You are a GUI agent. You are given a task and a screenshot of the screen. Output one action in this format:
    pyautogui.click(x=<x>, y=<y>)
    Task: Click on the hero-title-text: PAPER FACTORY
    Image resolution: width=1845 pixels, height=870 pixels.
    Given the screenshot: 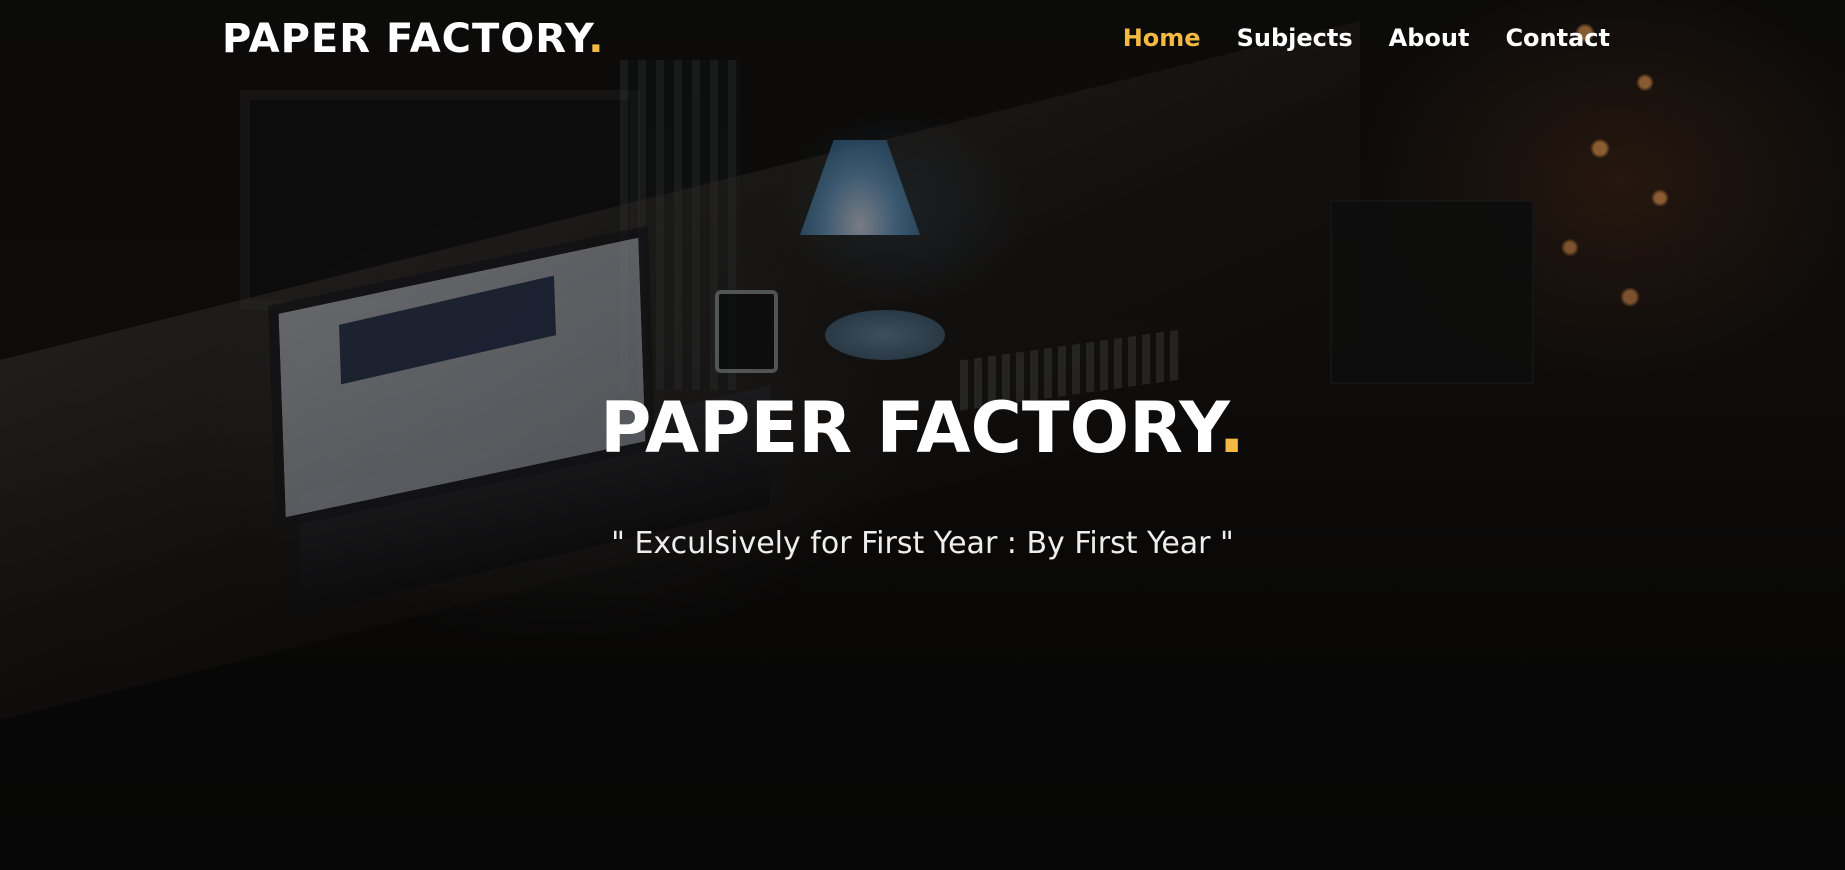 What is the action you would take?
    pyautogui.click(x=909, y=428)
    